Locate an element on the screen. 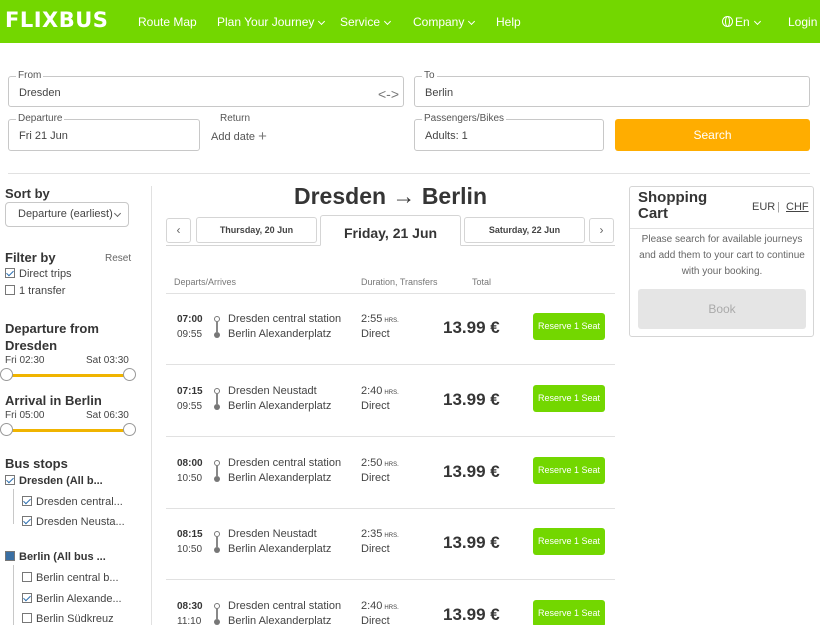 Image resolution: width=820 pixels, height=625 pixels. col-departs-arrives: Departs/Arrives is located at coordinates (205, 282).